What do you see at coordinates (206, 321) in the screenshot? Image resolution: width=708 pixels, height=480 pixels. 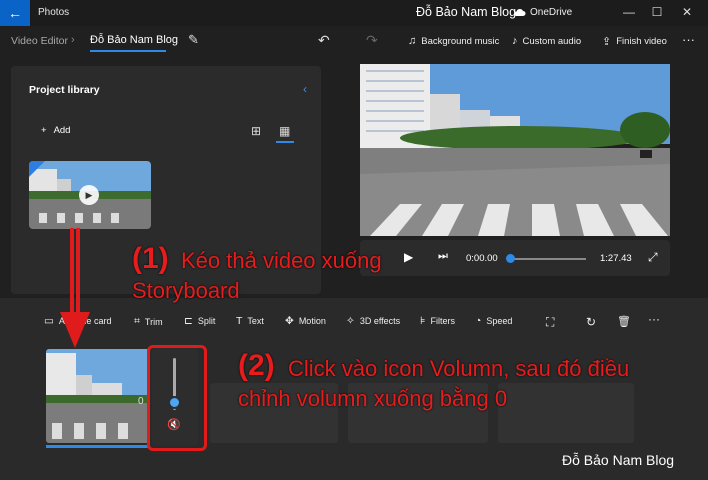 I see `split-label: Split` at bounding box center [206, 321].